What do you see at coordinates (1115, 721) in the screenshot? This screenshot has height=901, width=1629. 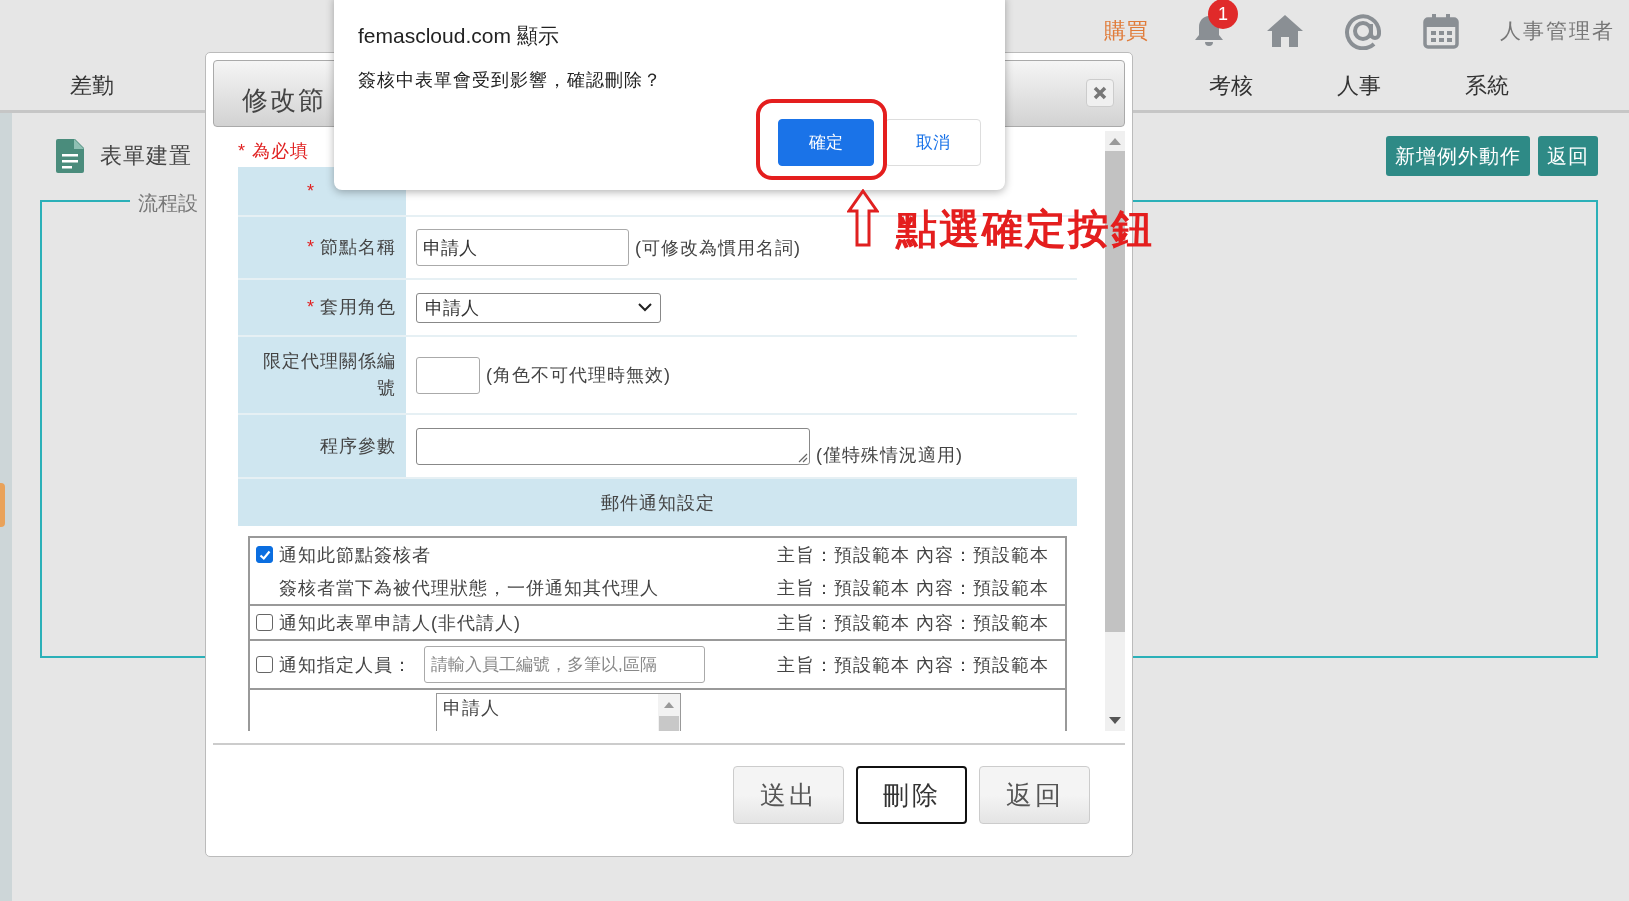 I see `scroll-down-icon` at bounding box center [1115, 721].